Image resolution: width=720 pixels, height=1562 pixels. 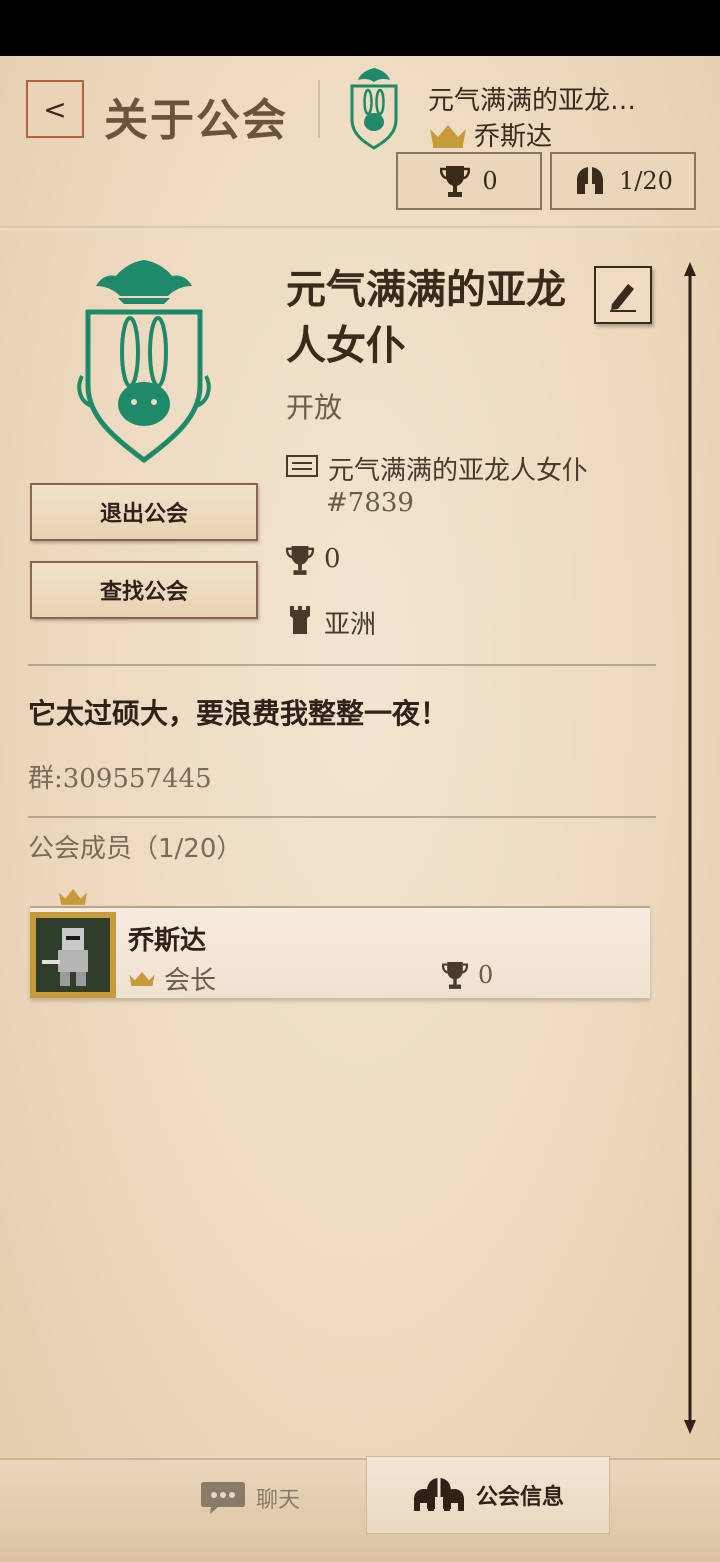 I want to click on member-role-row: 会长, so click(x=172, y=978).